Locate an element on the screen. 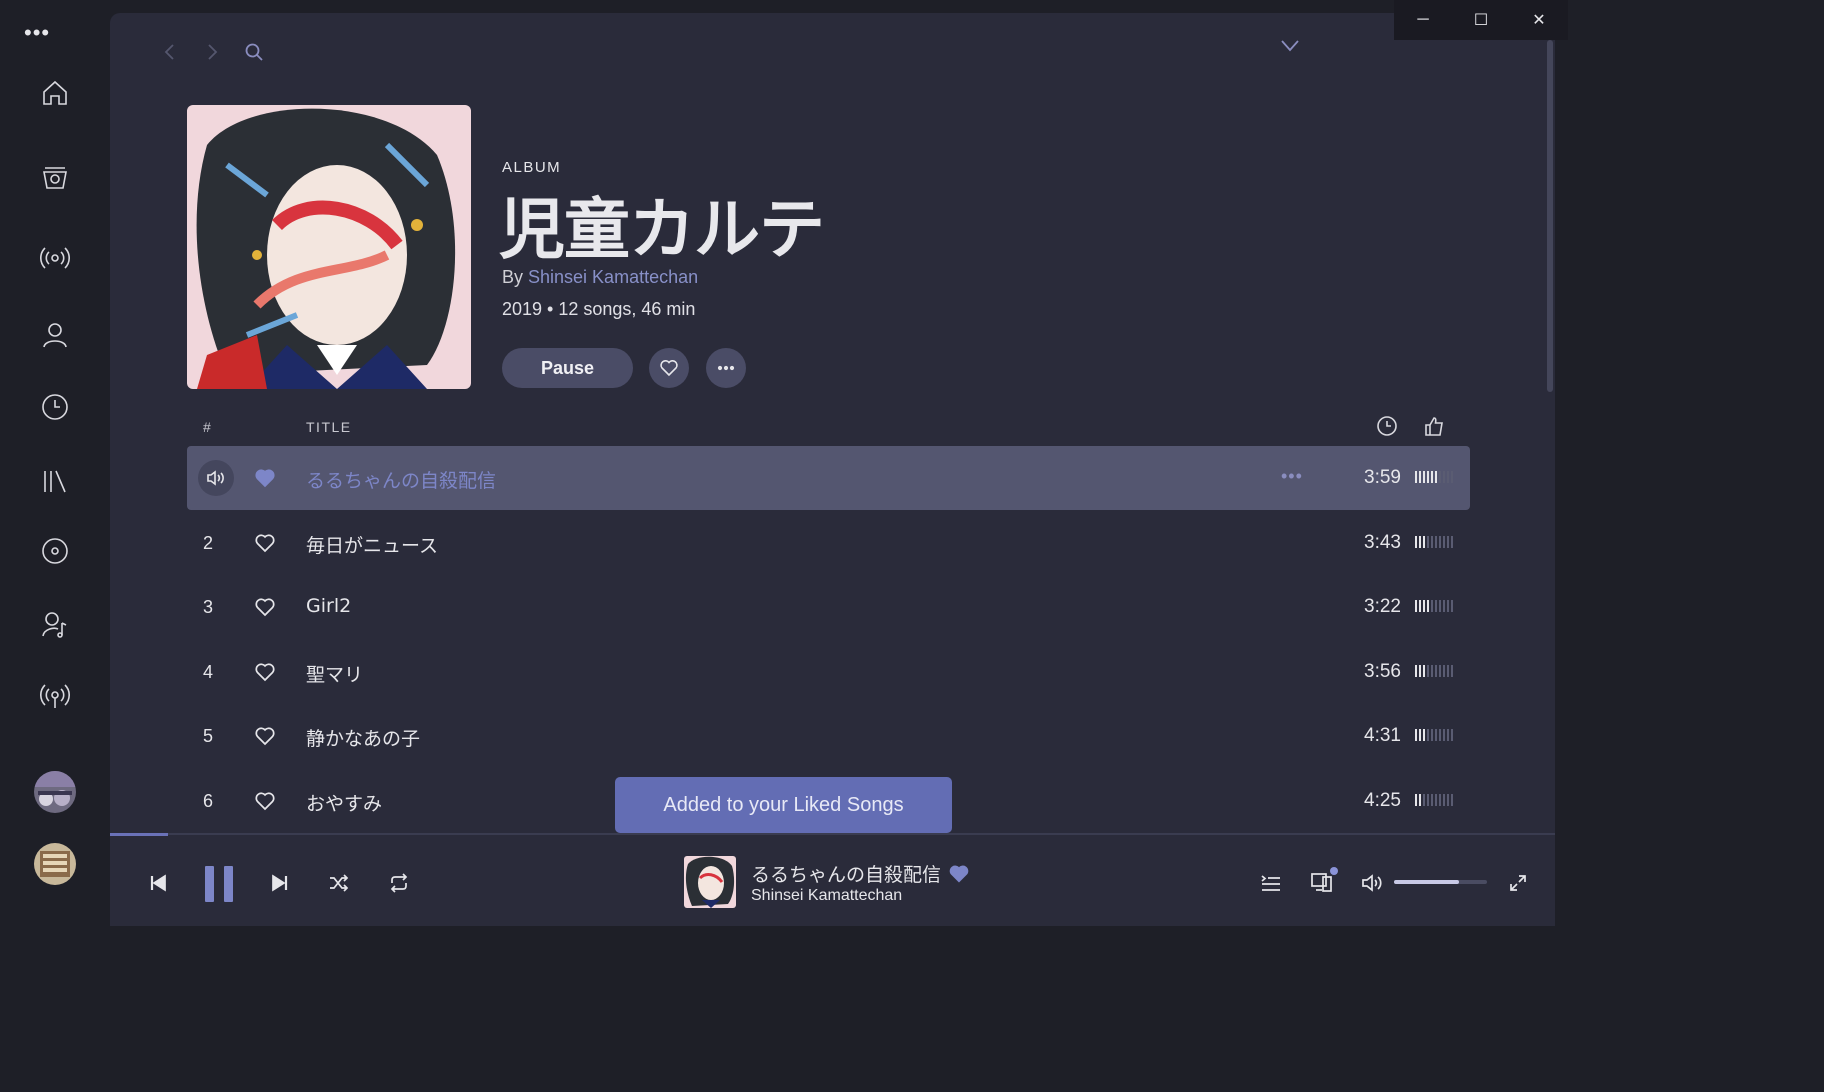  thumbs-up-icon is located at coordinates (1434, 428).